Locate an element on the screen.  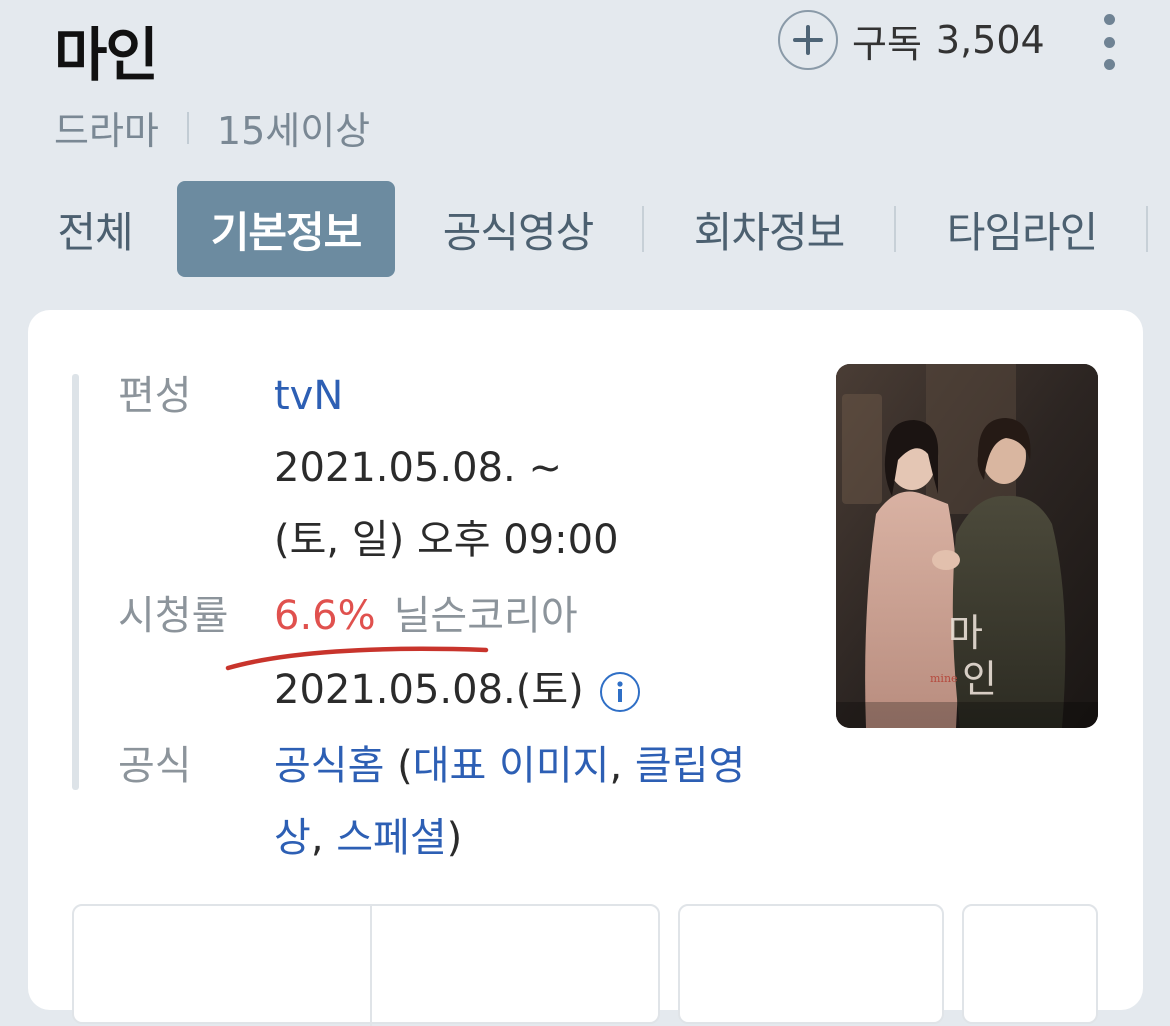
clip-video-link-cont: 상 is located at coordinates (292, 838).